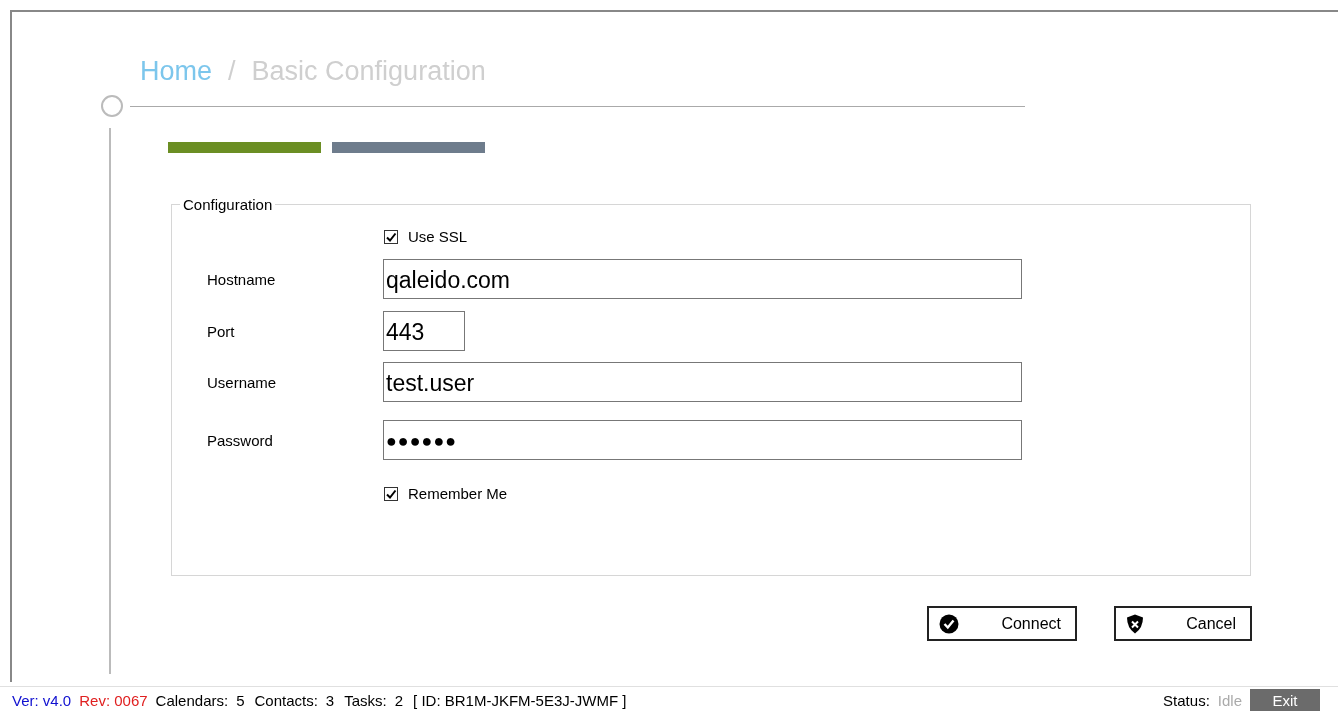 The width and height of the screenshot is (1338, 715). Describe the element at coordinates (330, 700) in the screenshot. I see `count-value: 3` at that location.